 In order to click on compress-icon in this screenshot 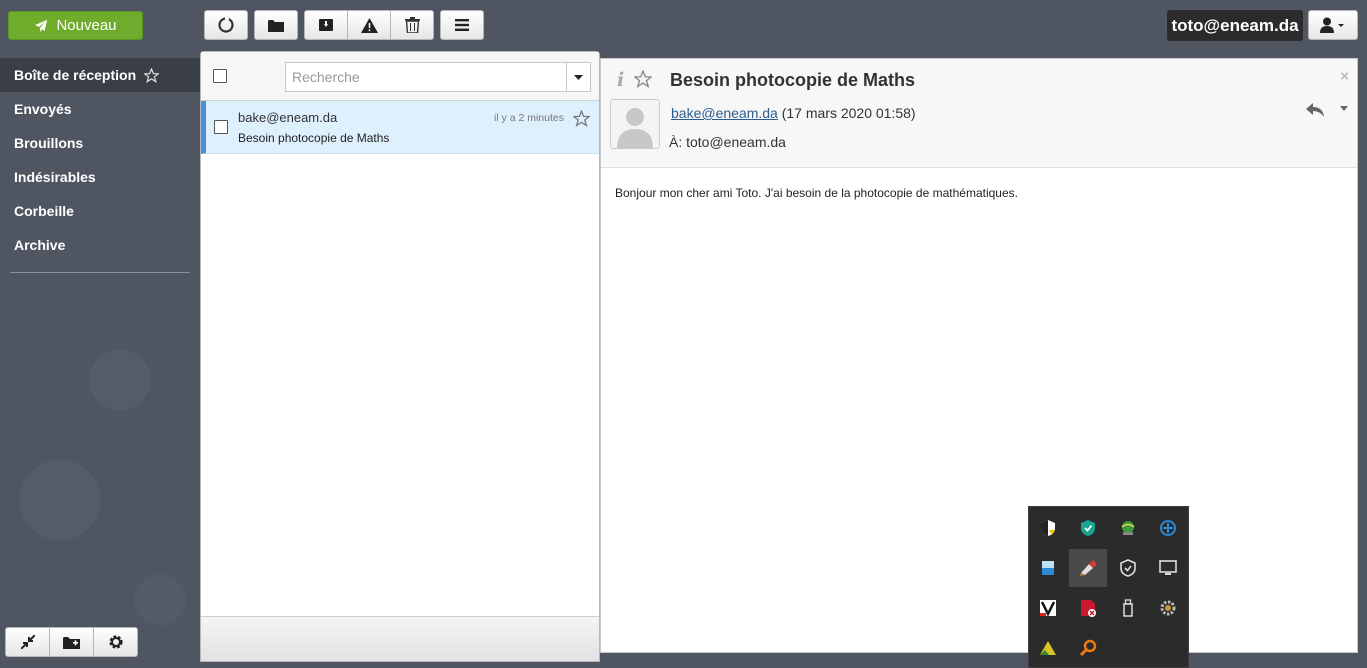, I will do `click(27, 642)`.